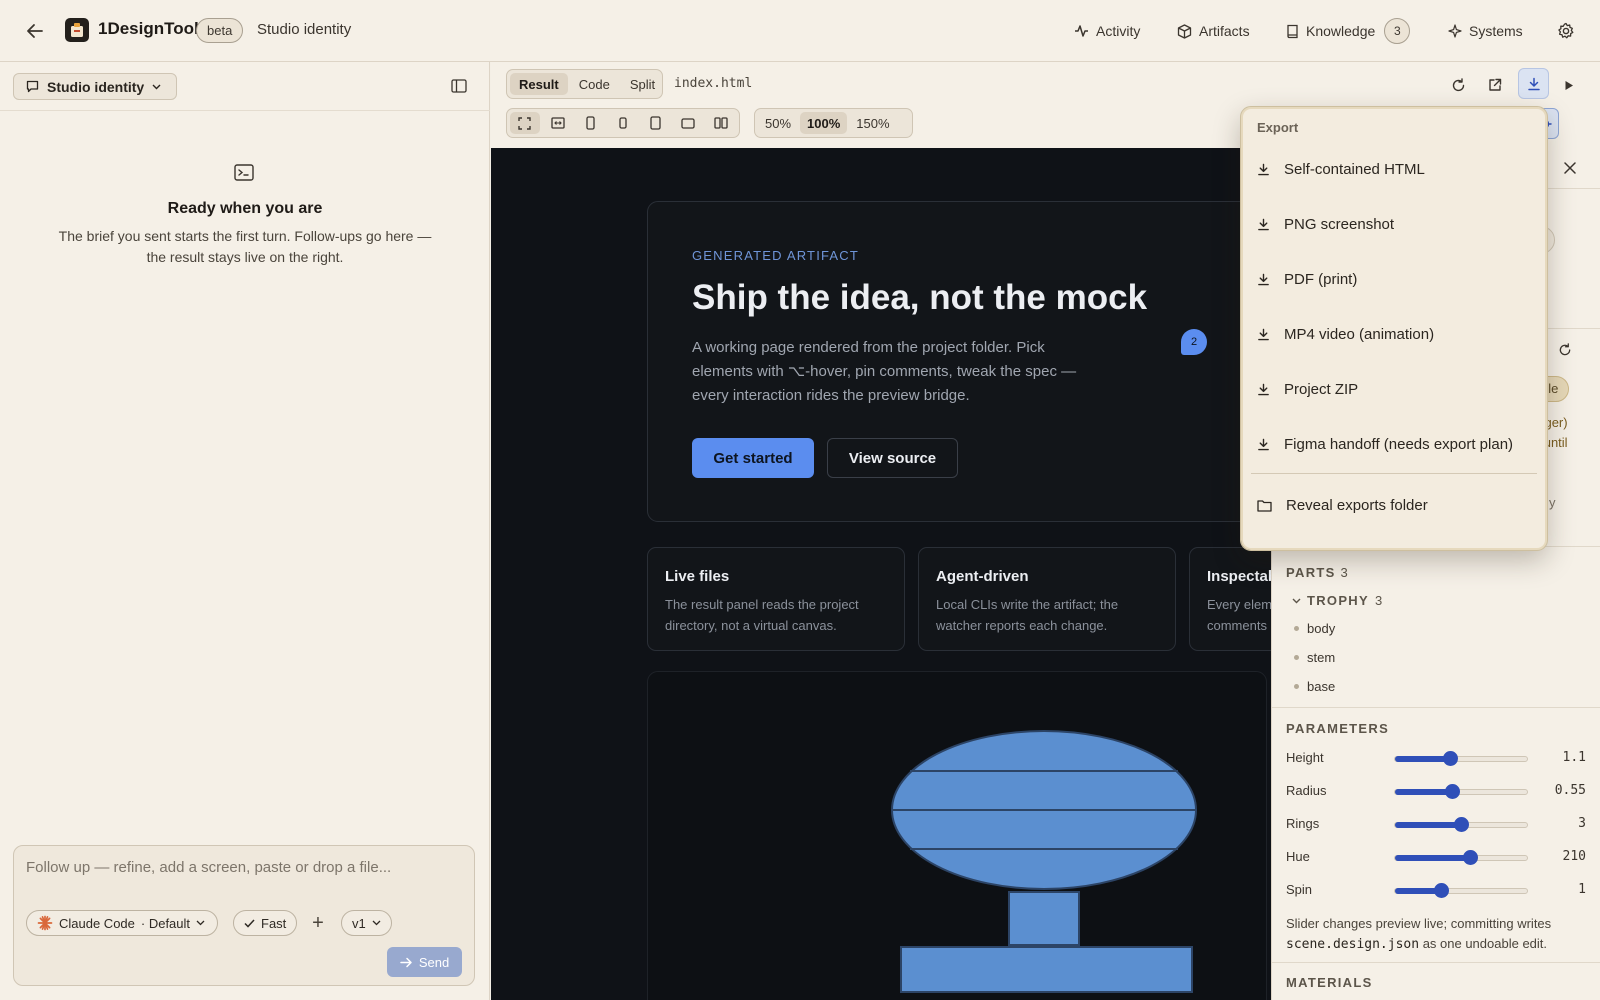  I want to click on chat-panel-header: Studio identity, so click(245, 86).